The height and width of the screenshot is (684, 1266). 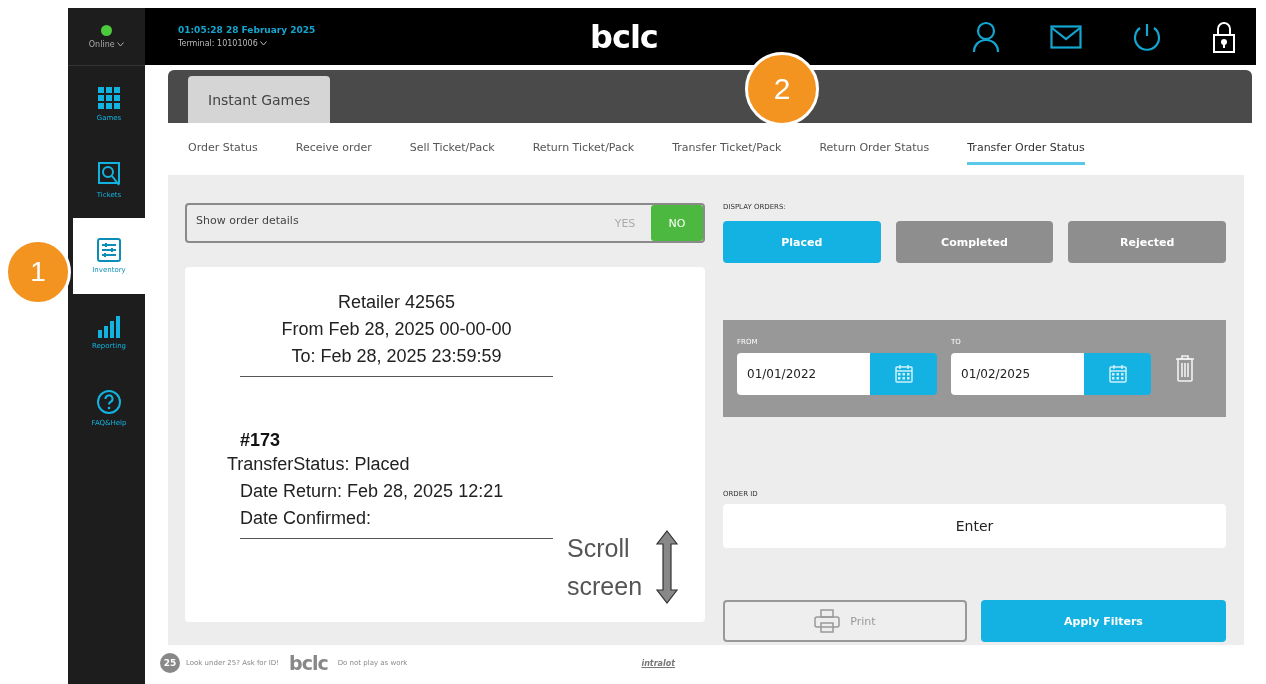 What do you see at coordinates (874, 149) in the screenshot?
I see `subtab: Return Order Status` at bounding box center [874, 149].